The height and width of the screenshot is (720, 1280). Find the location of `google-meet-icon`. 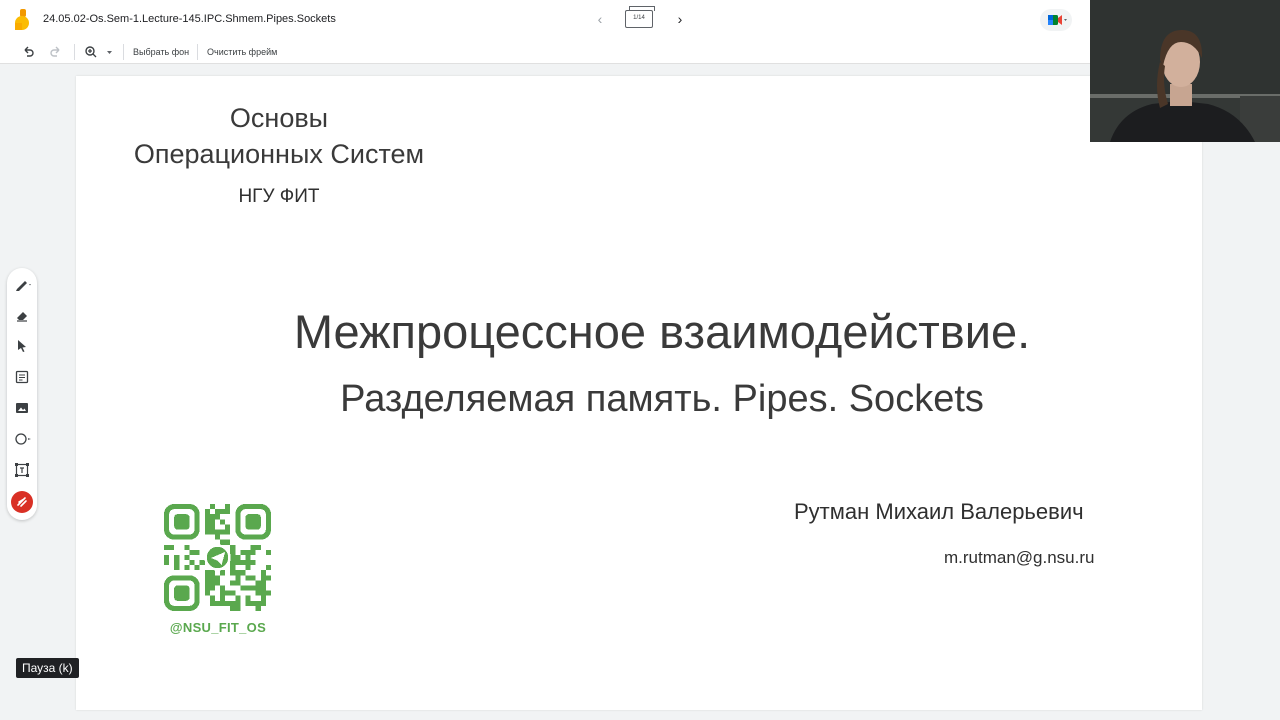

google-meet-icon is located at coordinates (1057, 20).